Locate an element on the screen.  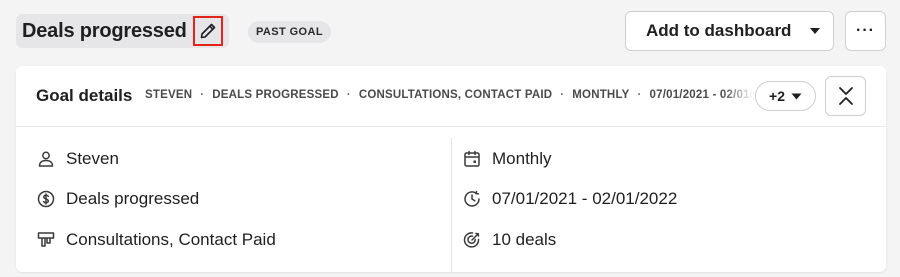
collapse-button is located at coordinates (845, 96).